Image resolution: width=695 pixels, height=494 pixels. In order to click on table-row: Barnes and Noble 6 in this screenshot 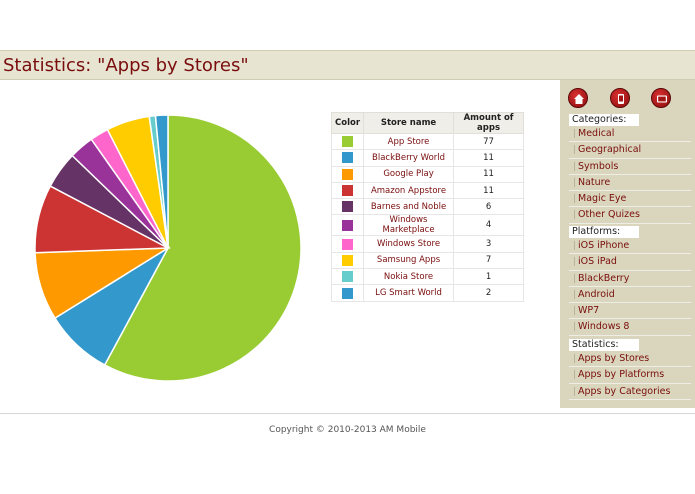, I will do `click(427, 207)`.